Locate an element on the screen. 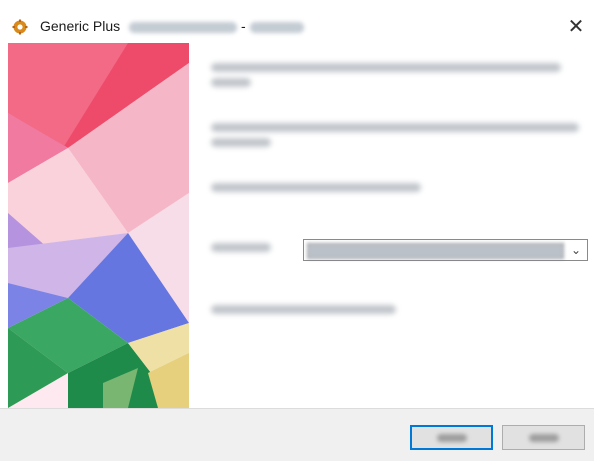 The height and width of the screenshot is (461, 594). gear-icon is located at coordinates (20, 27).